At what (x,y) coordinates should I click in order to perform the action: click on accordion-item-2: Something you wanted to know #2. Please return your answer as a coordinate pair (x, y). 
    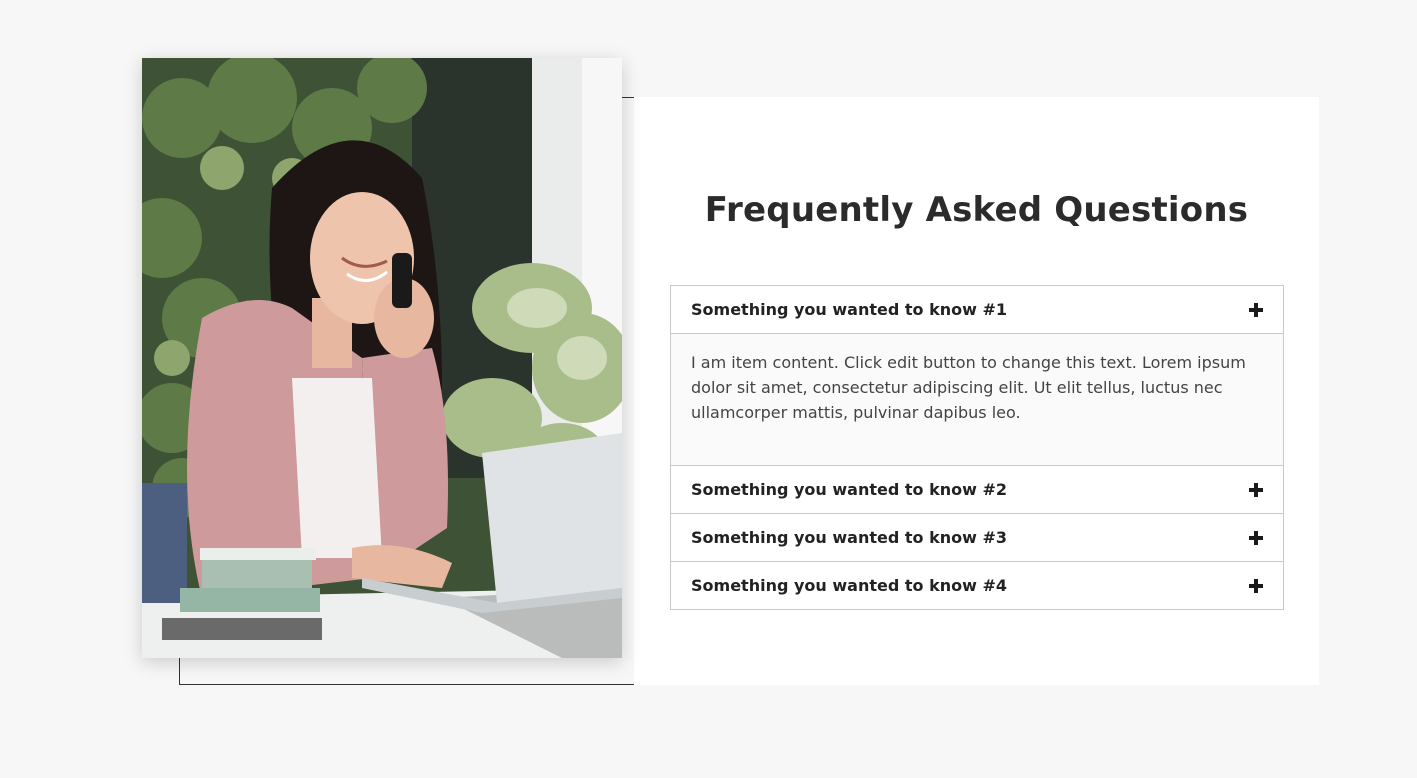
    Looking at the image, I should click on (977, 489).